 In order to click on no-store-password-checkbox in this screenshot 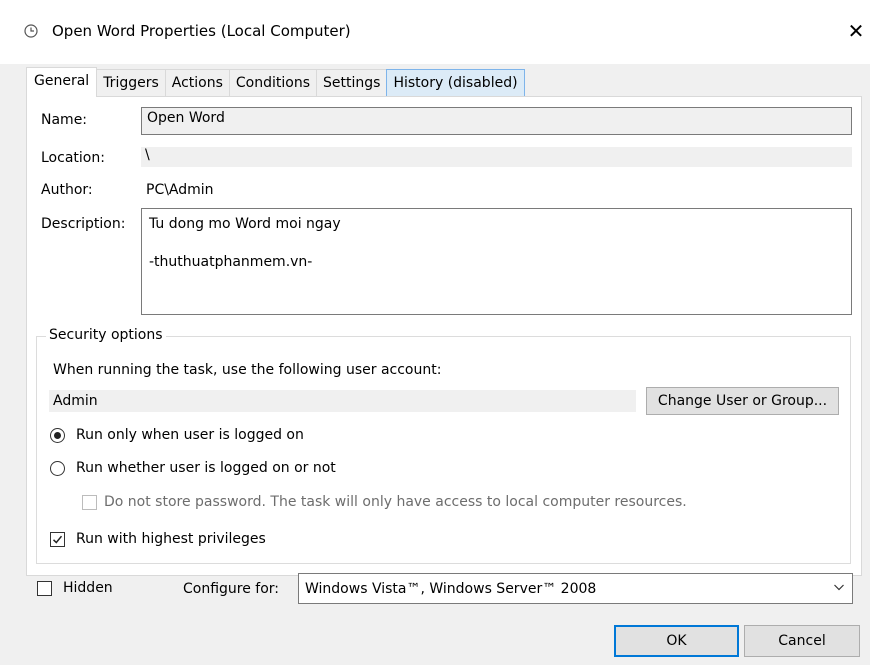, I will do `click(89, 502)`.